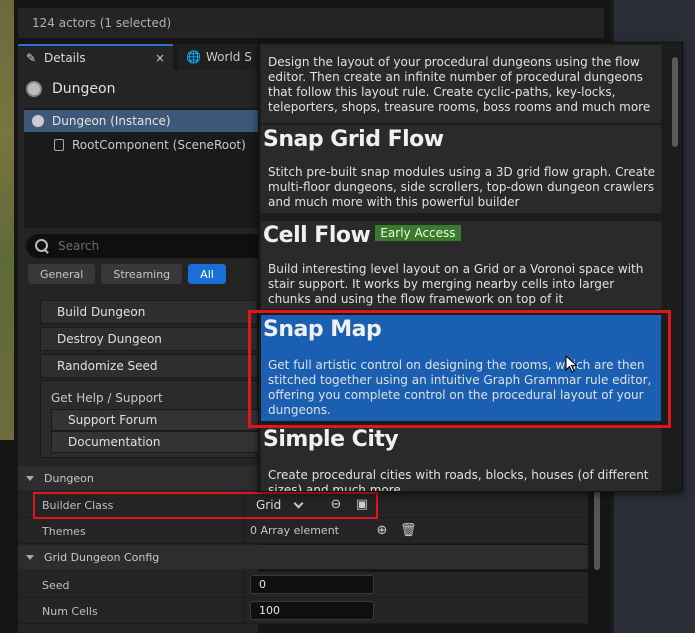 This screenshot has width=695, height=633. What do you see at coordinates (155, 420) in the screenshot?
I see `support-forum-button: Support Forum` at bounding box center [155, 420].